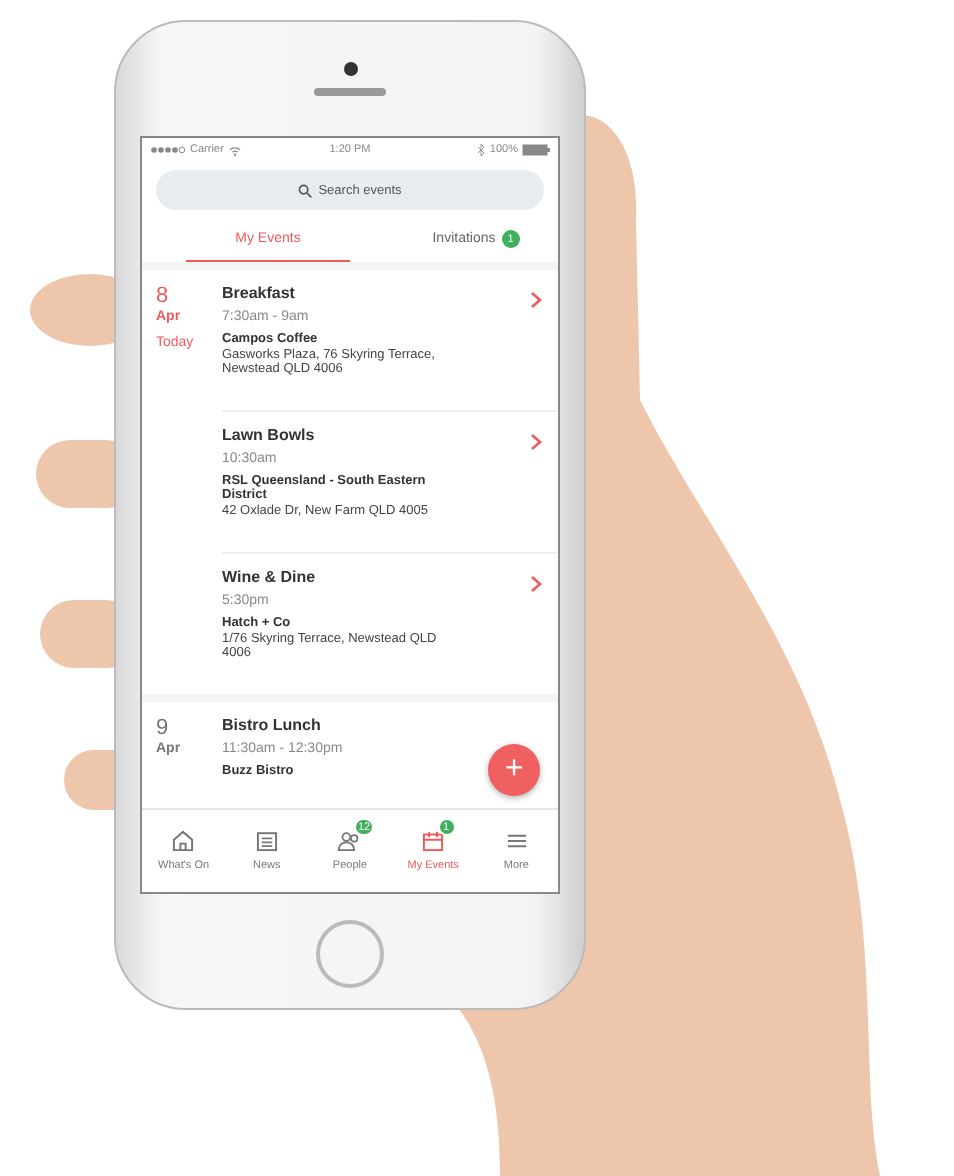 Image resolution: width=954 pixels, height=1176 pixels. What do you see at coordinates (189, 728) in the screenshot?
I see `date-day: 9` at bounding box center [189, 728].